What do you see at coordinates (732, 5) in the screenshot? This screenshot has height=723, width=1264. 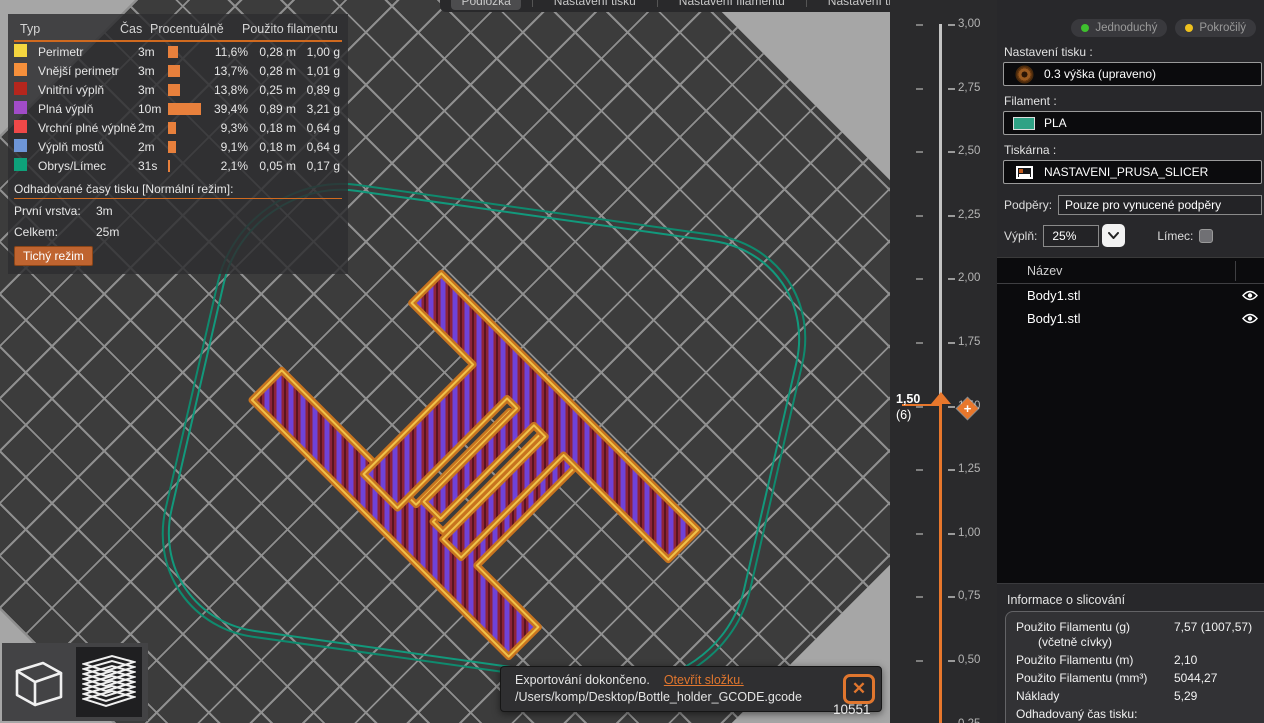 I see `tab-filament-settings: Nastavení filamentu` at bounding box center [732, 5].